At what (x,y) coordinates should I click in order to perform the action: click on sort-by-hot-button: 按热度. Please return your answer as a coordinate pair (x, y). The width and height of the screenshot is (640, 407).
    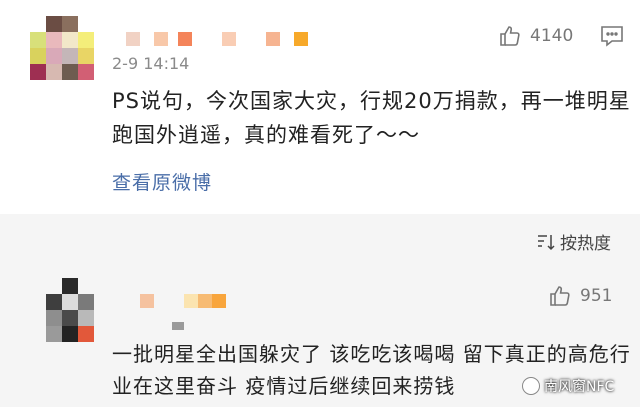
    Looking at the image, I should click on (573, 241).